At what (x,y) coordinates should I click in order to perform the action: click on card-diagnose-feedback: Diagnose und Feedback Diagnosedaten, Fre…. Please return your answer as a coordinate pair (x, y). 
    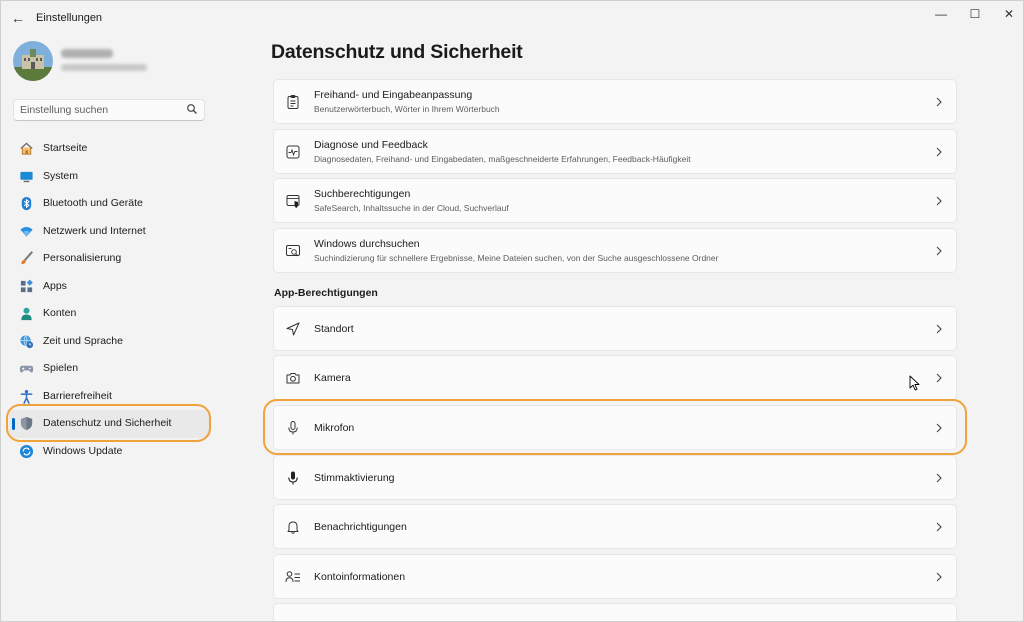
    Looking at the image, I should click on (615, 151).